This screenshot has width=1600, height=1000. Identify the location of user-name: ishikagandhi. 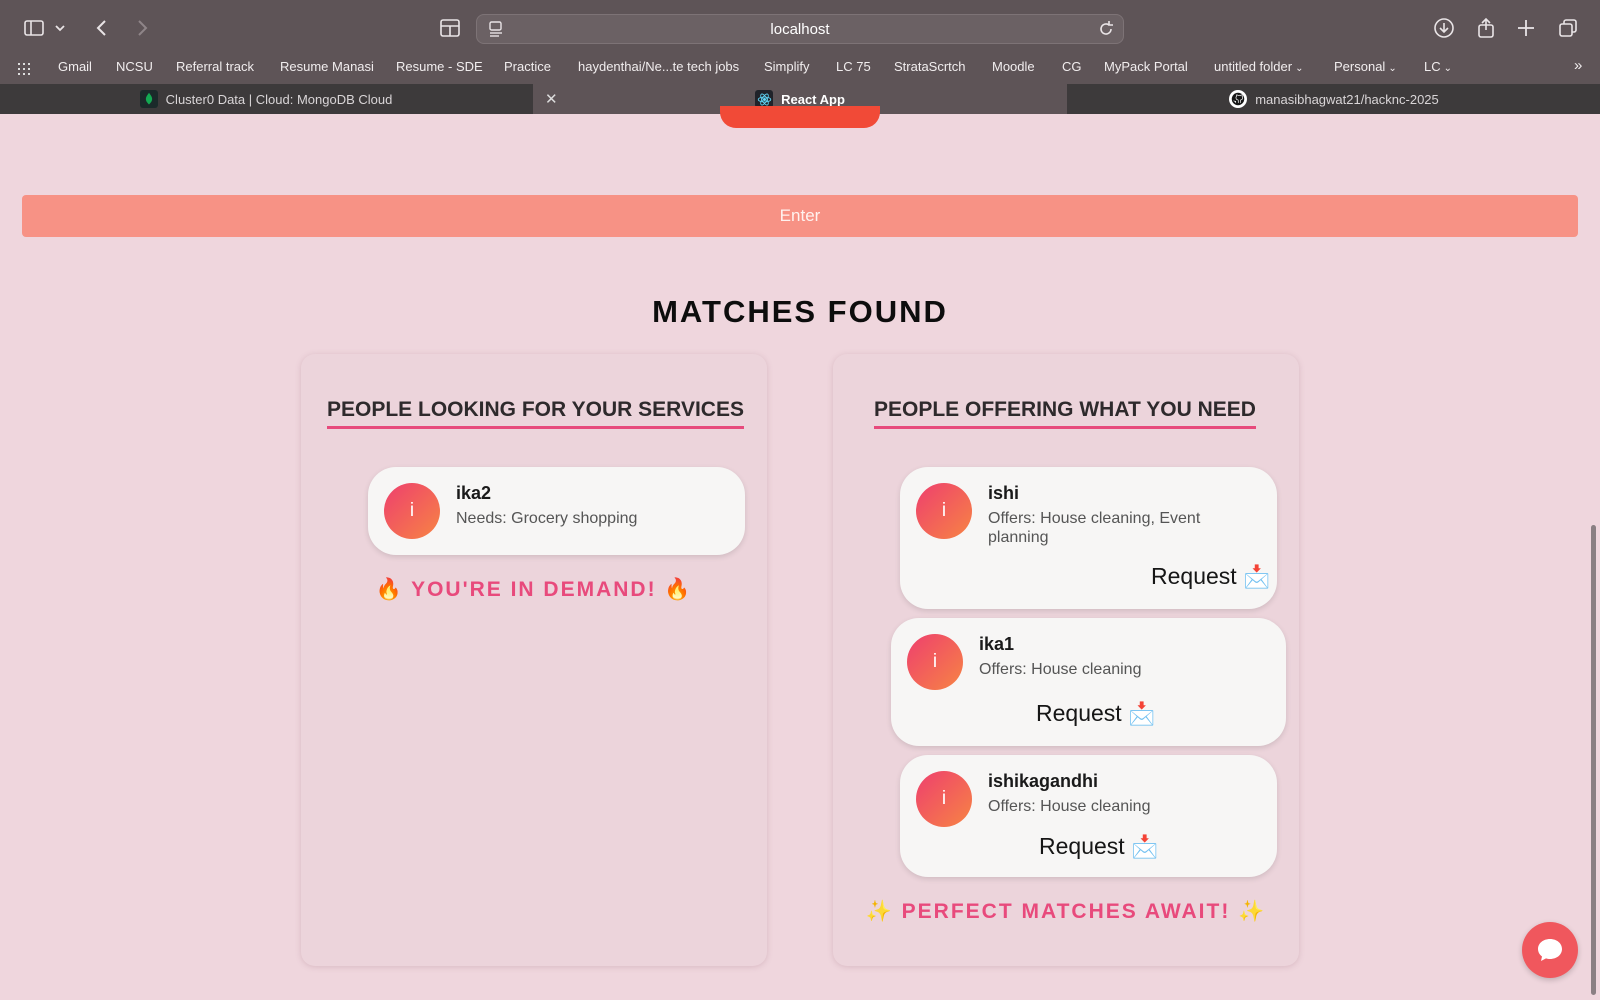
(1043, 781).